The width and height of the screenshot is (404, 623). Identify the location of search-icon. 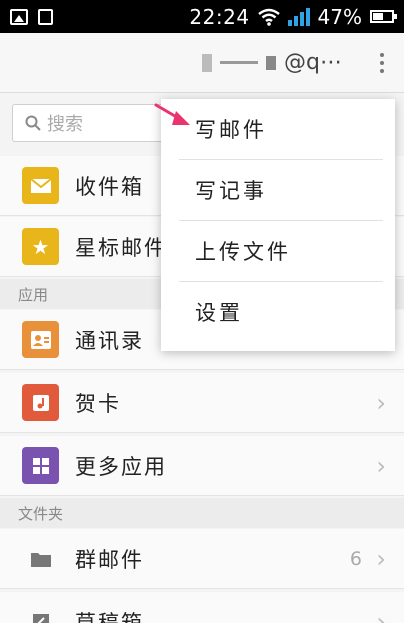
(33, 123).